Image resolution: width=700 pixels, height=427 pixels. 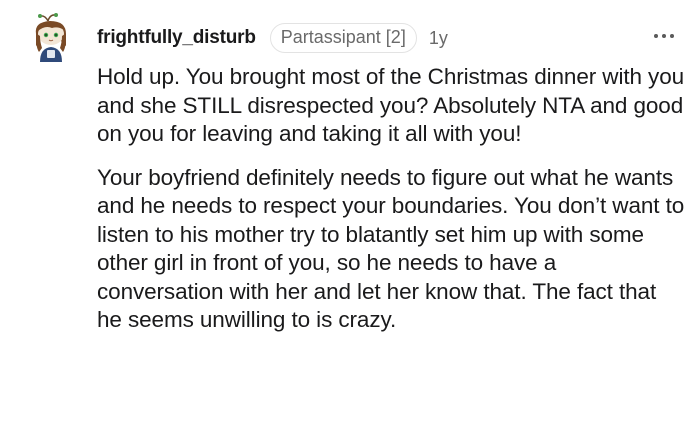 I want to click on user-flair-badge: Partassipant [2], so click(x=343, y=38).